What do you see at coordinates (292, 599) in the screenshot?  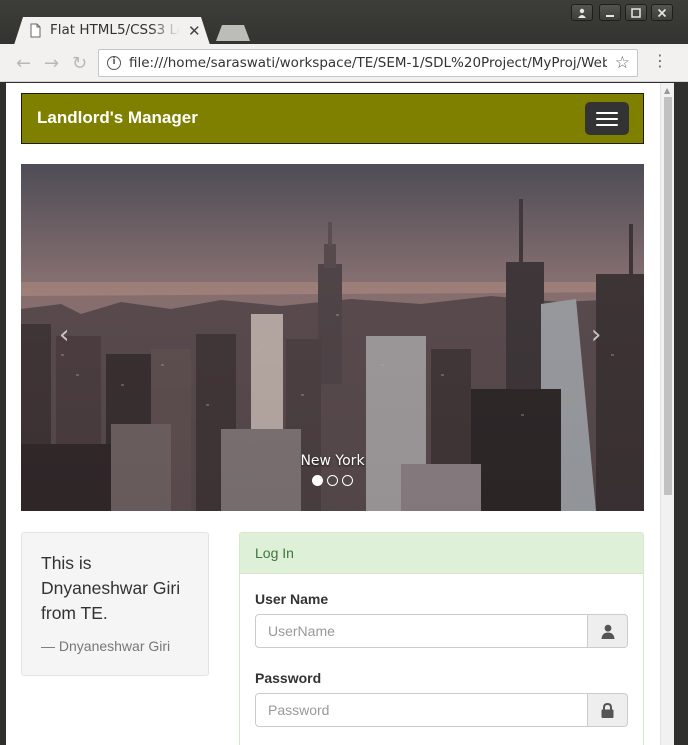 I see `username-label: User Name` at bounding box center [292, 599].